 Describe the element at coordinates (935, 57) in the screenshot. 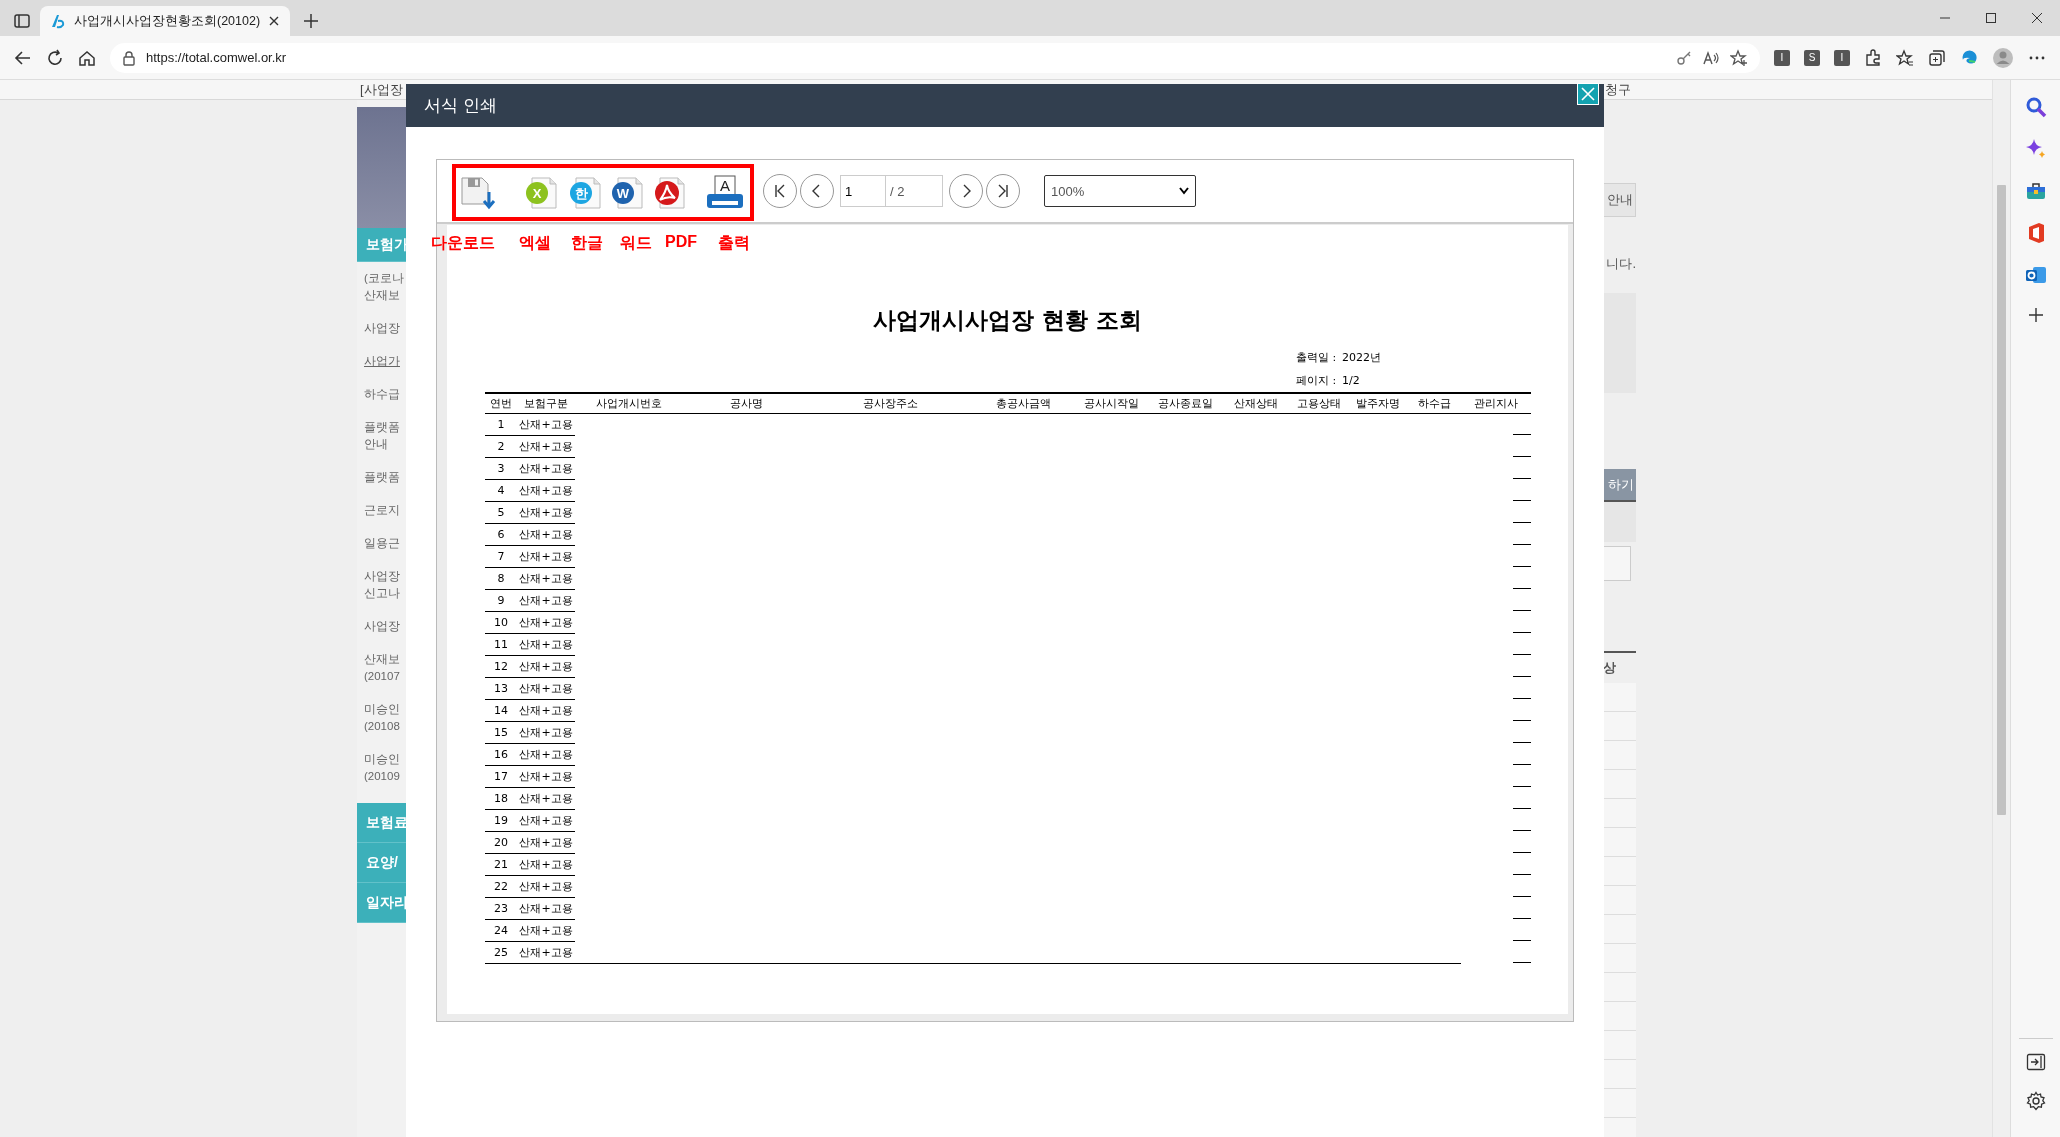

I see `address-field: https://total.comwel.or.kr` at that location.